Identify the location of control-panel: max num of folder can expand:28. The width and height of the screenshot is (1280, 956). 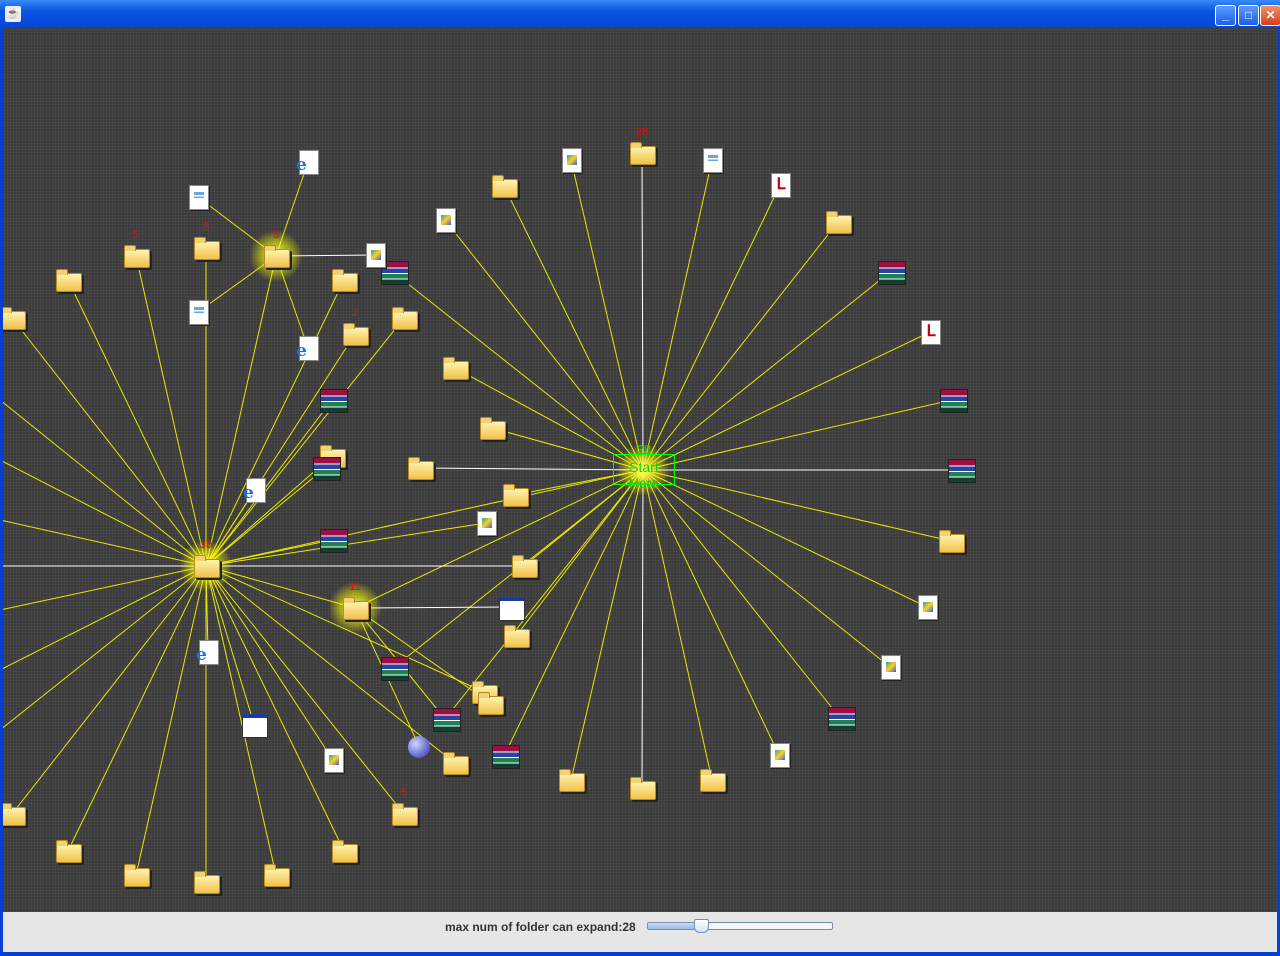
(640, 932).